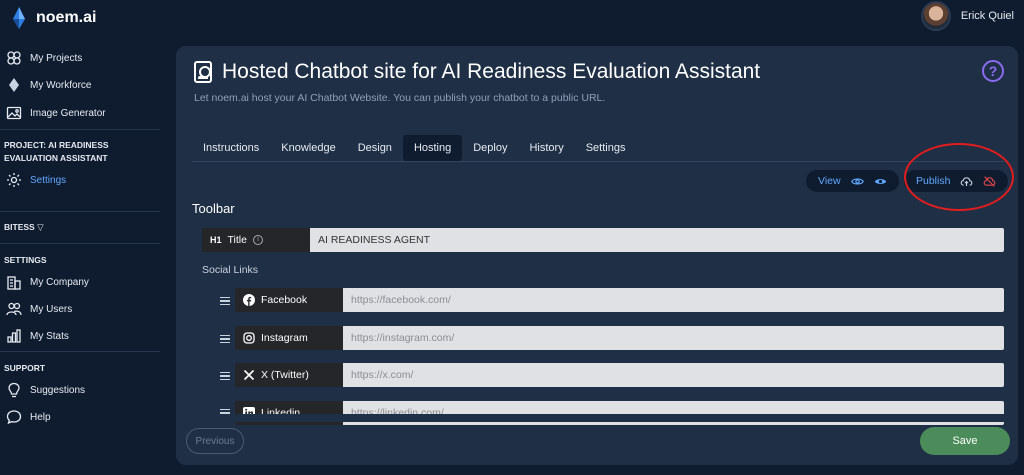 The image size is (1024, 475). I want to click on sidebar-item-label: My Projects, so click(56, 58).